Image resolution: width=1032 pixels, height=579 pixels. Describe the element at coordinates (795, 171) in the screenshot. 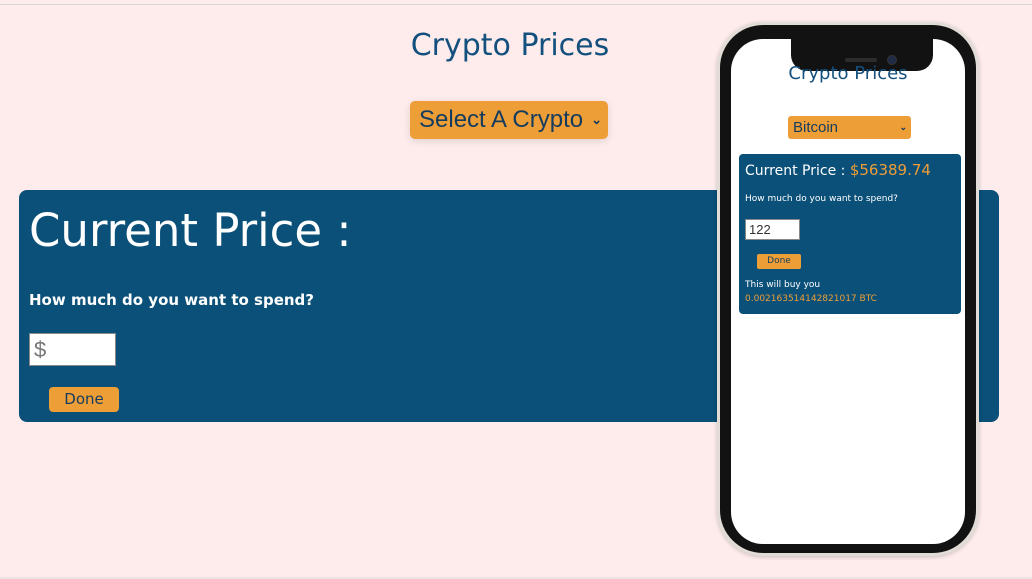

I see `mobile-current-price-label: Current Price :` at that location.